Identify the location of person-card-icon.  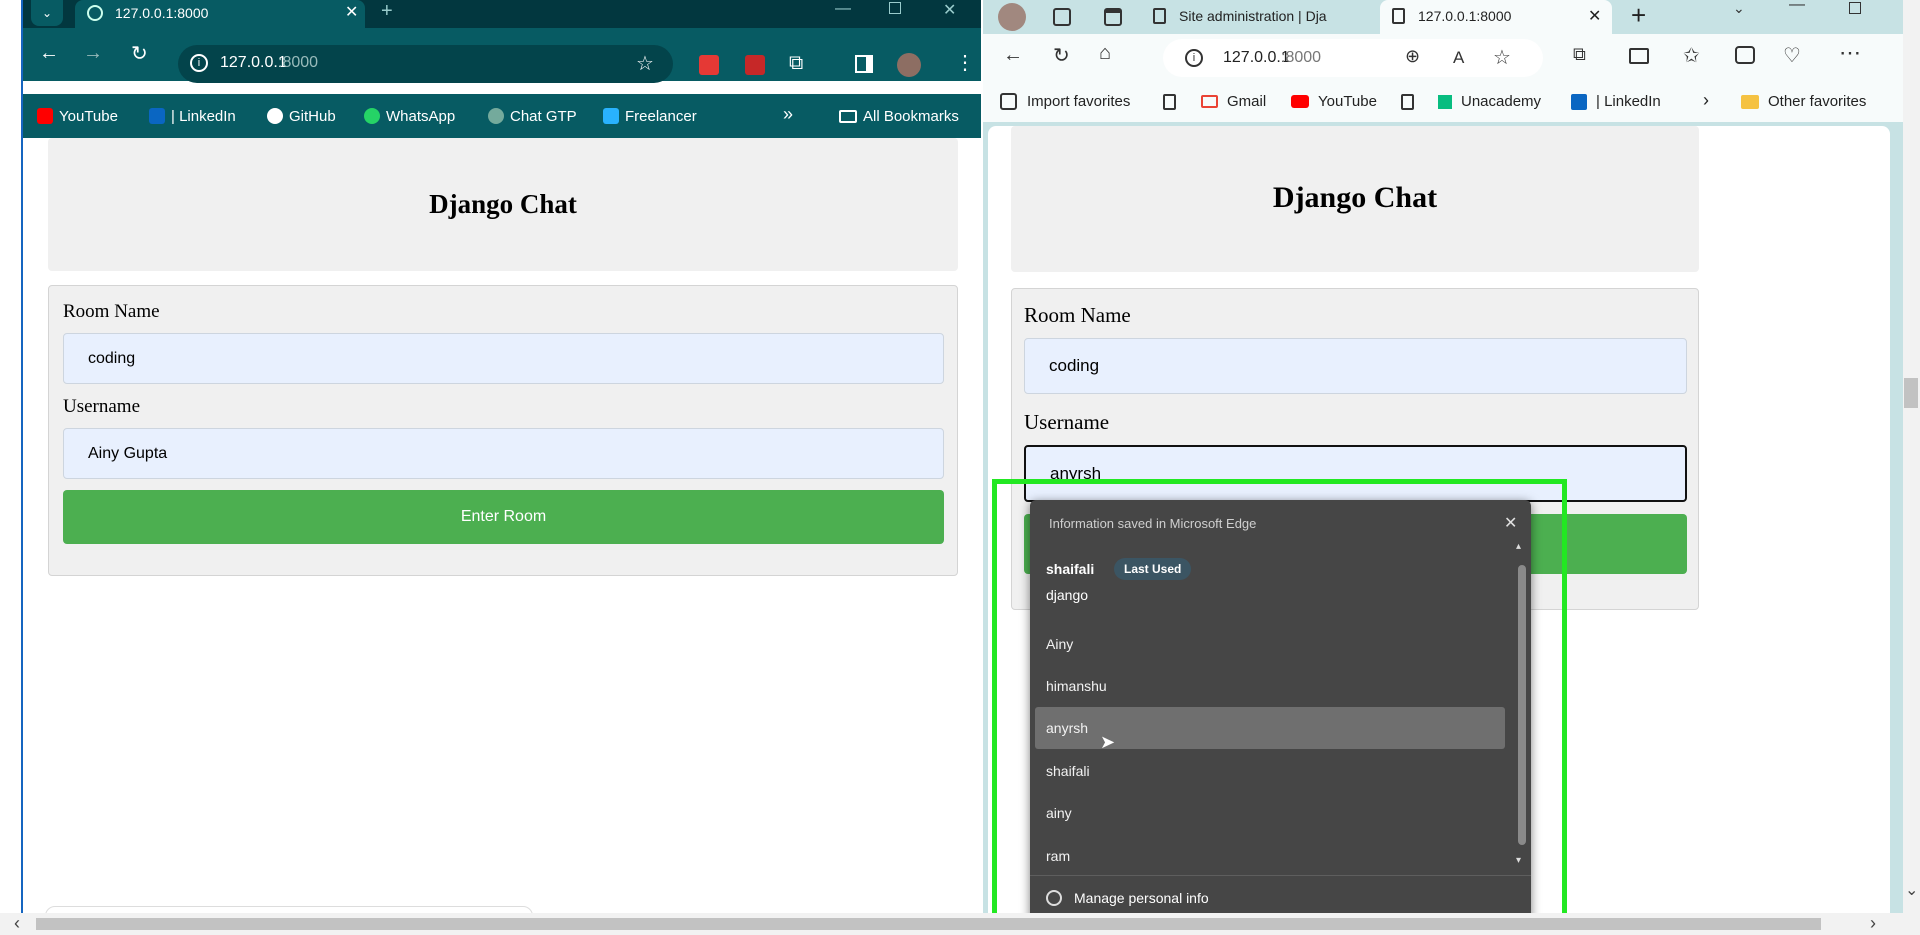
(1054, 898).